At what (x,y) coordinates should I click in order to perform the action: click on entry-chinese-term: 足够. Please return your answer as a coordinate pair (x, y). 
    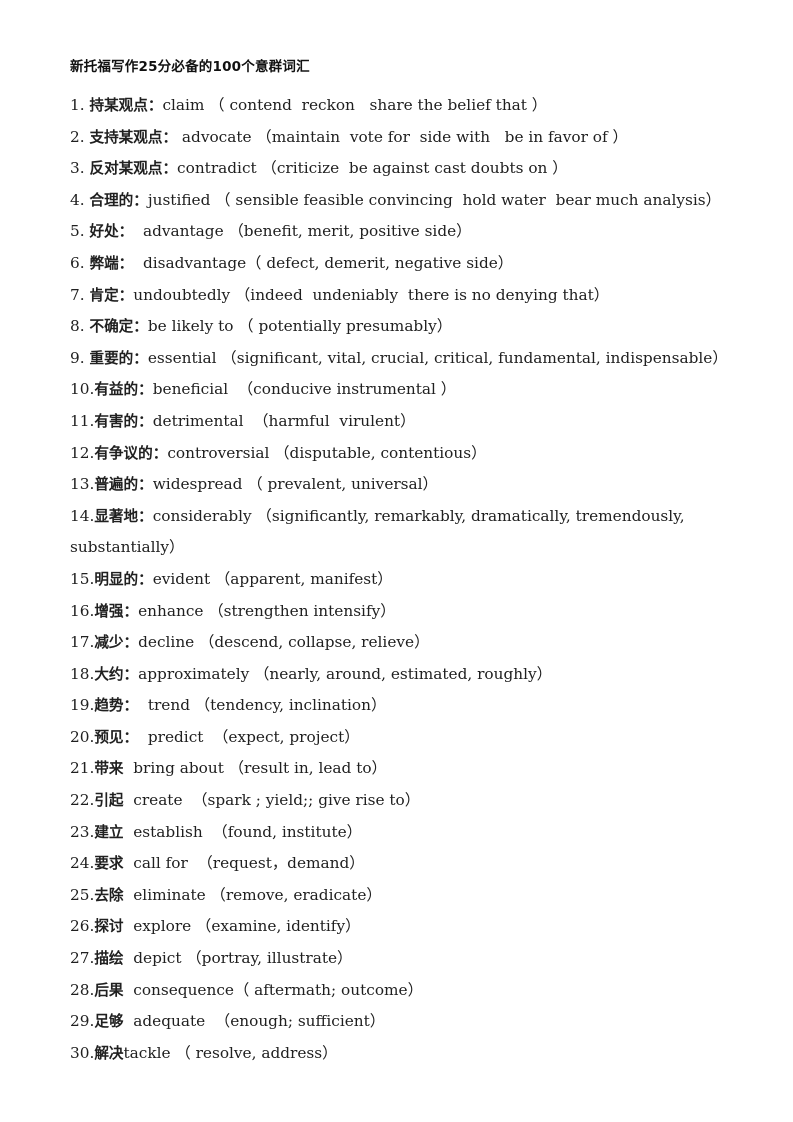
    Looking at the image, I should click on (109, 1022).